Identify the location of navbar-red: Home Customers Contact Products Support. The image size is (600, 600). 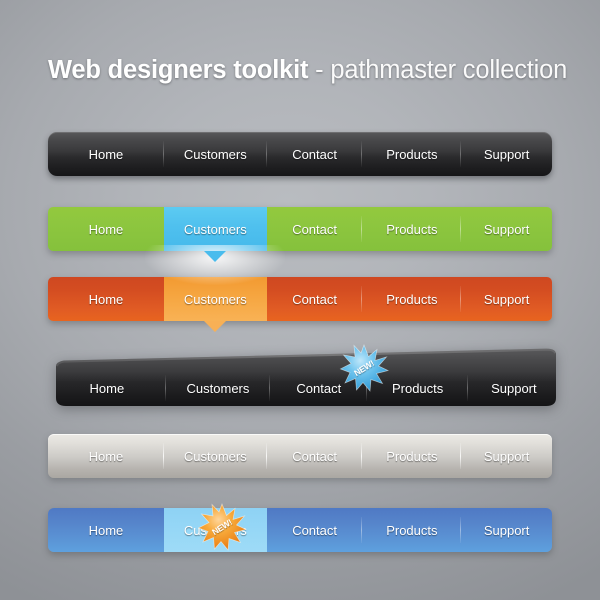
(300, 304).